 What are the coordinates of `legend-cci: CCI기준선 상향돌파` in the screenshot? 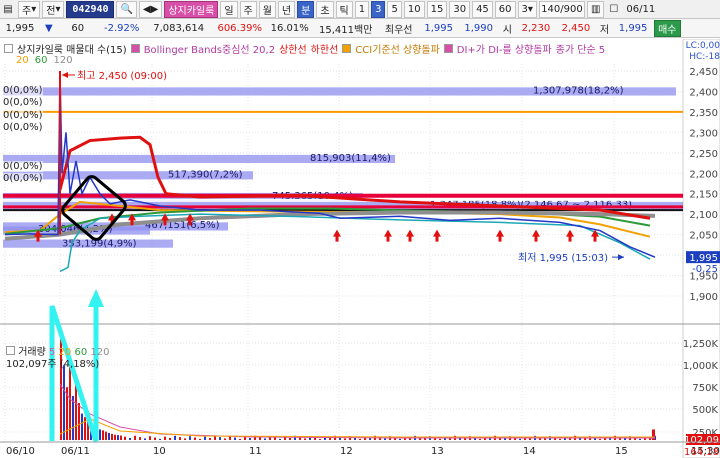 It's located at (397, 50).